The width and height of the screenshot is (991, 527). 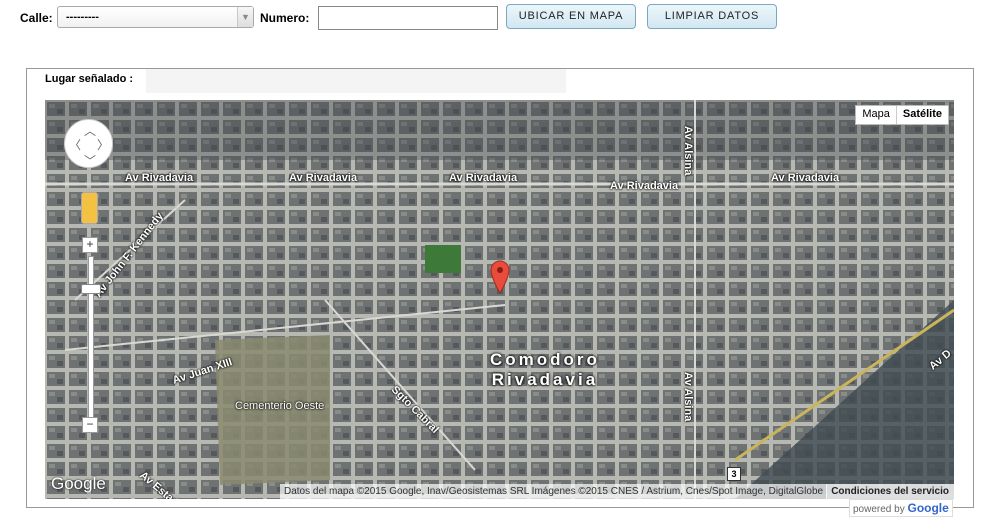 I want to click on city-label-line1: Comodoro, so click(x=545, y=359).